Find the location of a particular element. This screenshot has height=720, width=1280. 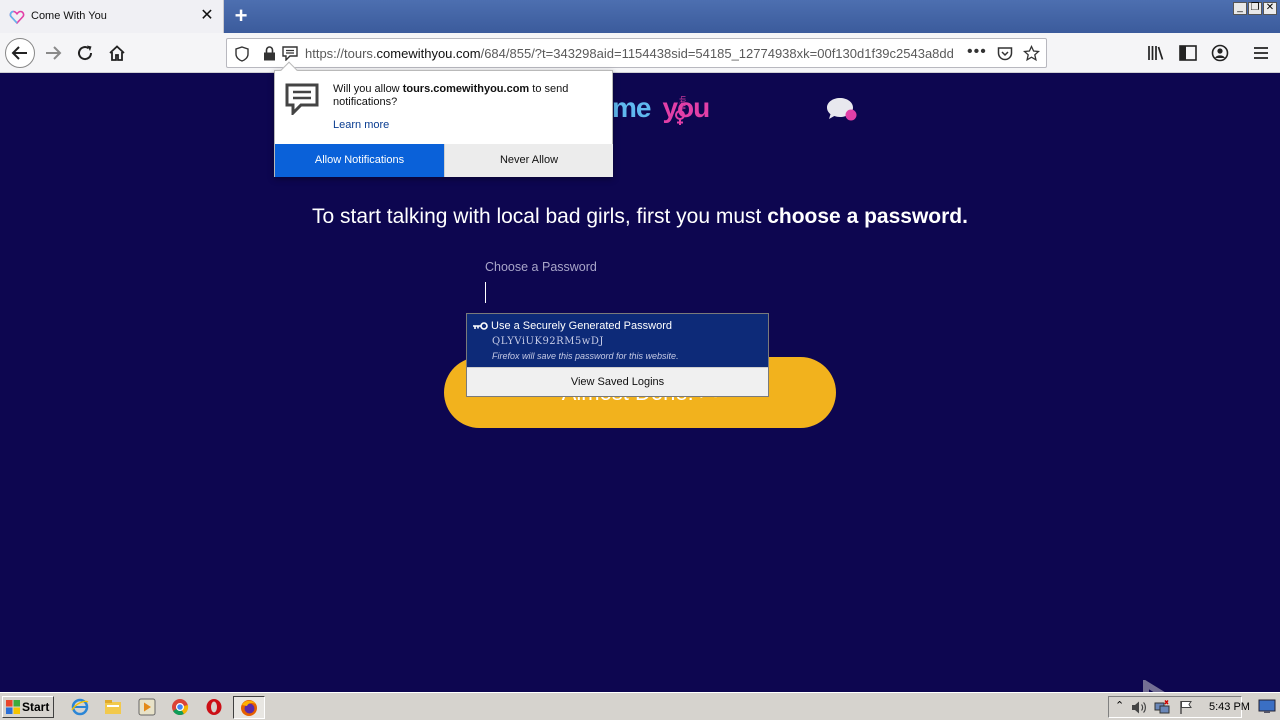

firefox-taskbar-button is located at coordinates (249, 707).